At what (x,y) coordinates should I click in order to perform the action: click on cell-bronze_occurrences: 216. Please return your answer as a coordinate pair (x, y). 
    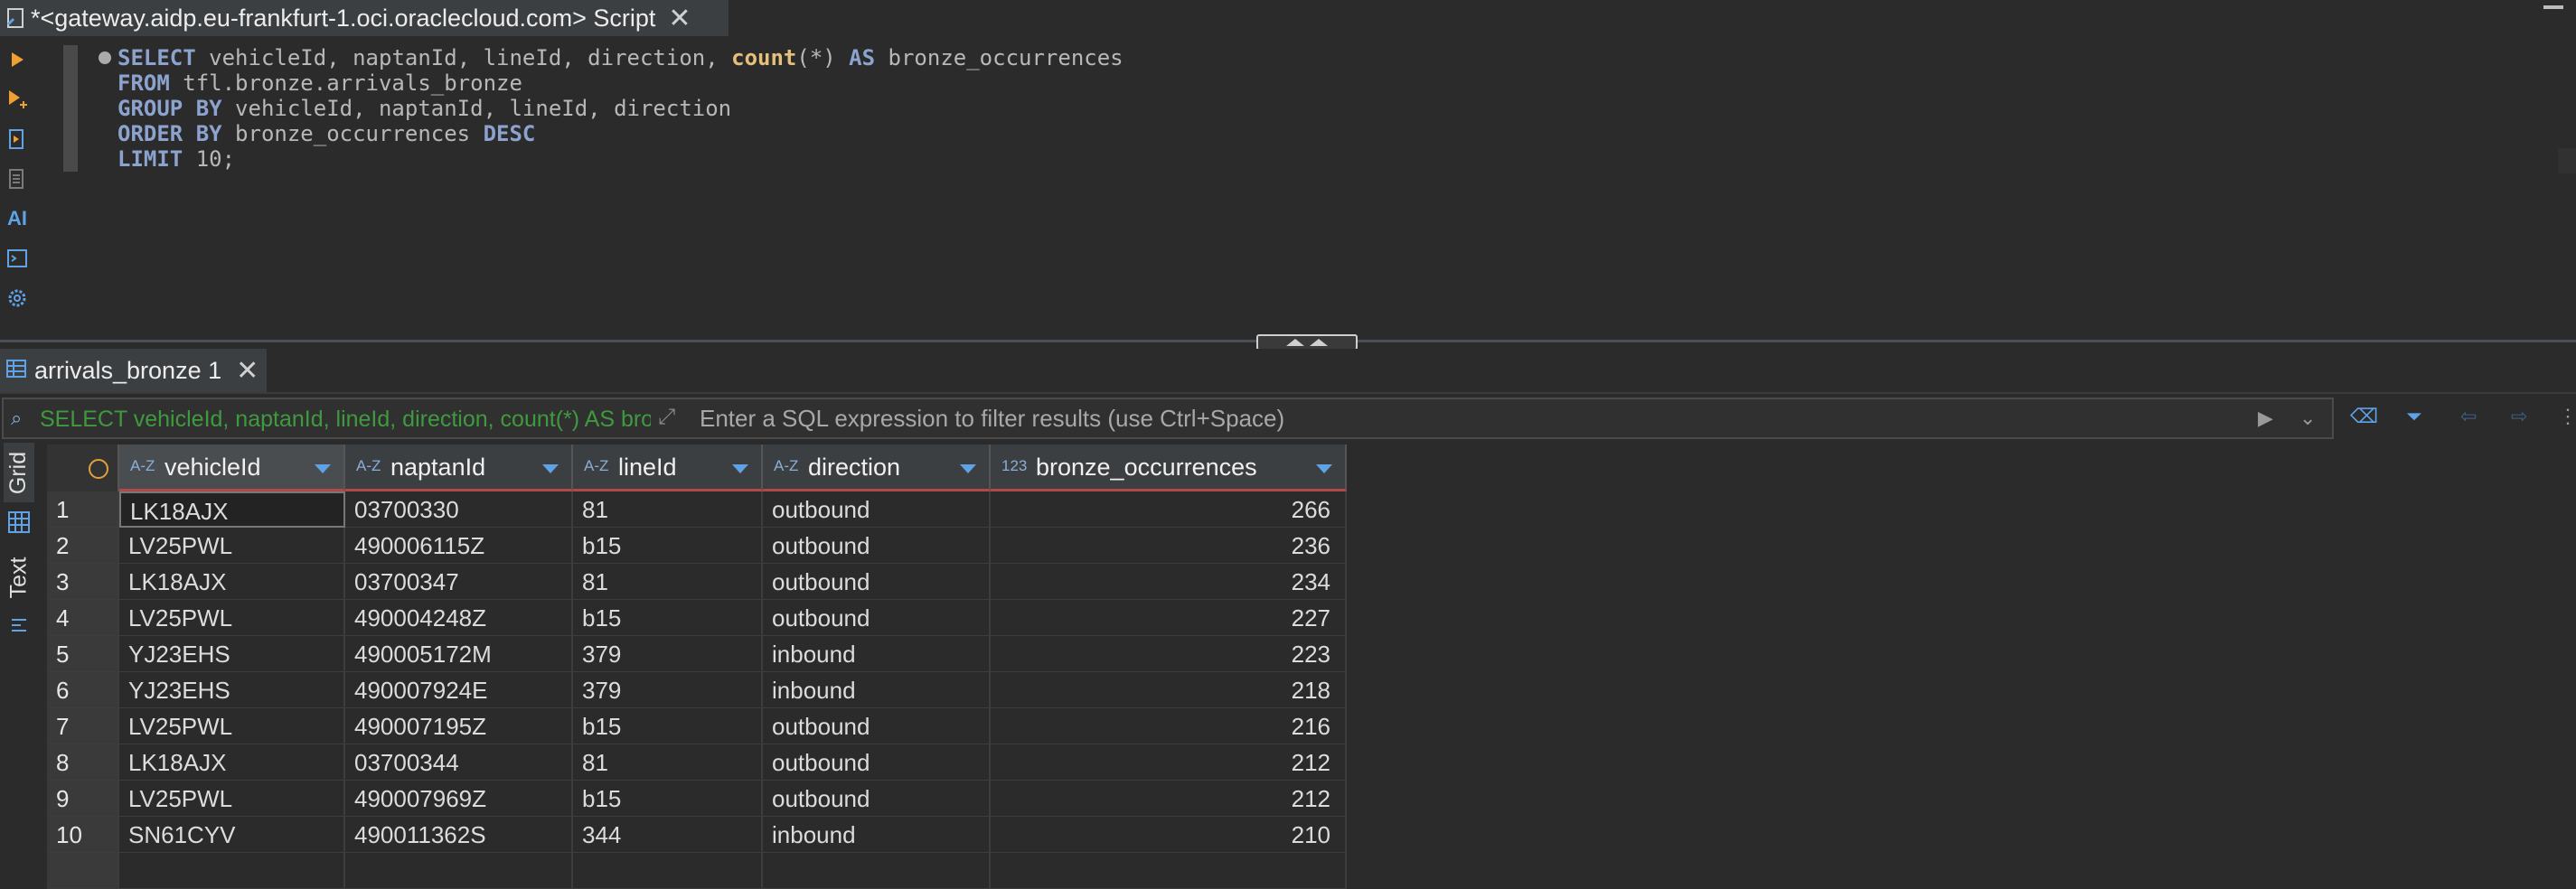
    Looking at the image, I should click on (1169, 726).